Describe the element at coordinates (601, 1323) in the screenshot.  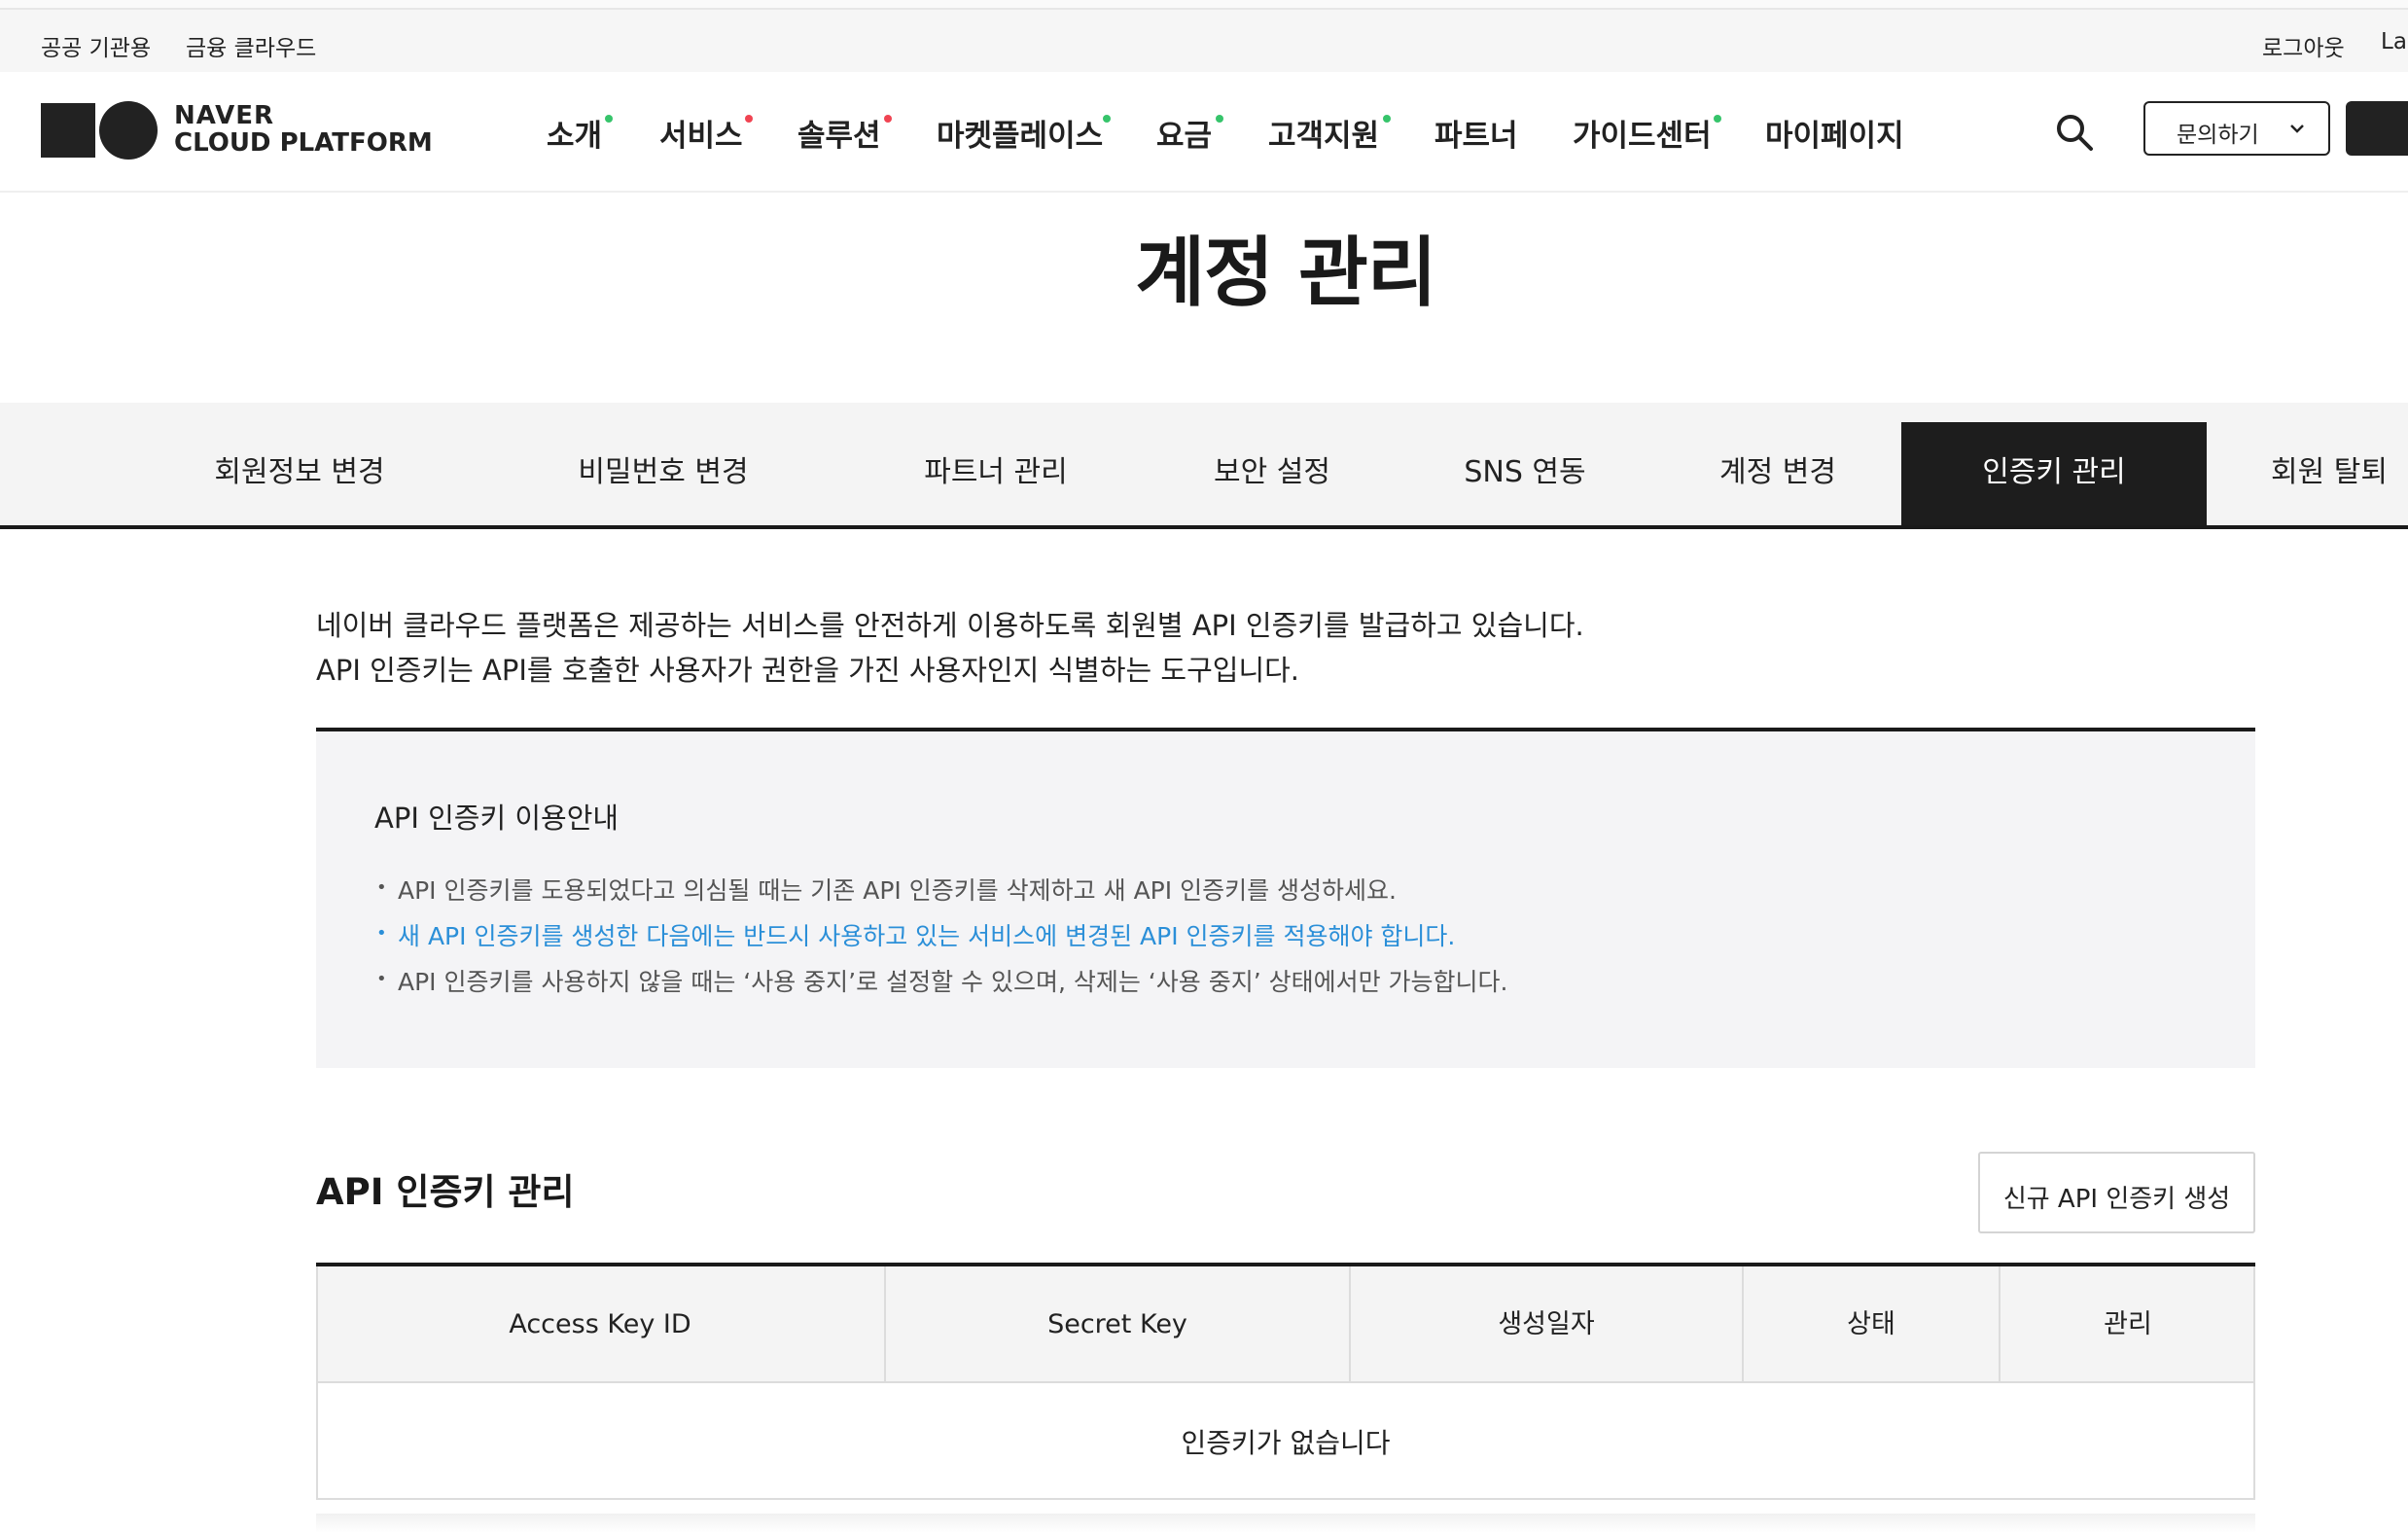
I see `column-access-key-id: Access Key ID` at that location.